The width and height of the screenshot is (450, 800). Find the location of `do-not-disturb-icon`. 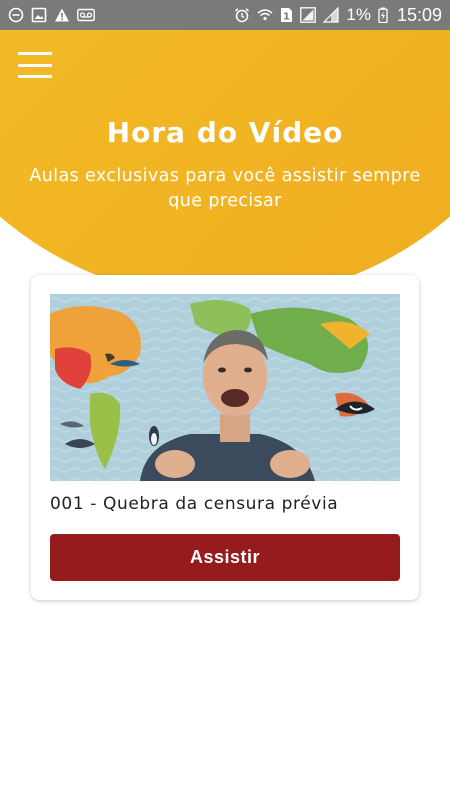

do-not-disturb-icon is located at coordinates (16, 15).